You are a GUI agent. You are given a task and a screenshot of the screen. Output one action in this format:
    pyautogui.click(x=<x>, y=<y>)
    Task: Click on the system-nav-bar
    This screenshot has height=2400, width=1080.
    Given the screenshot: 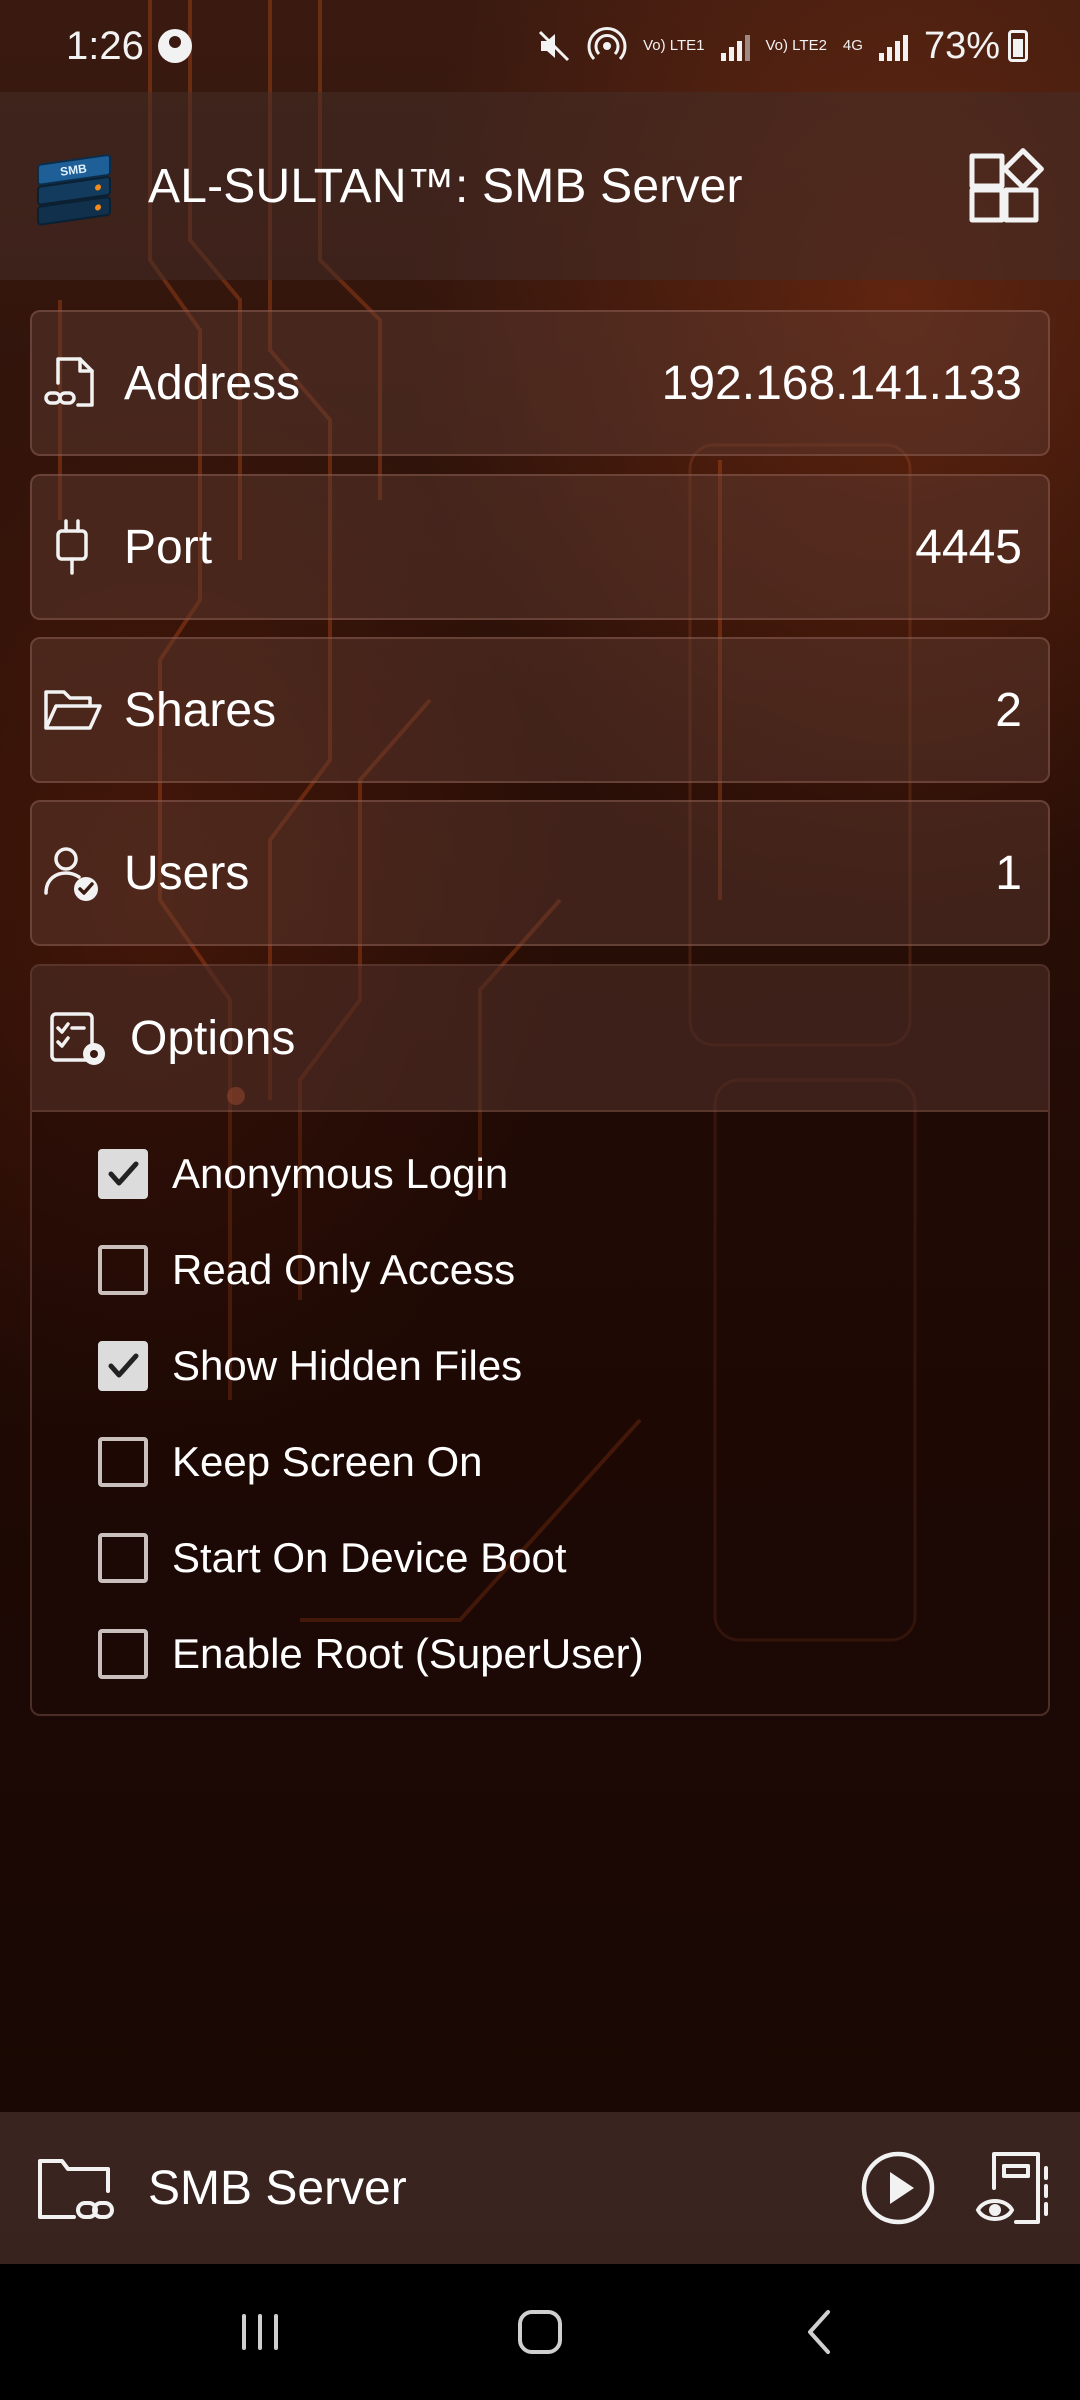 What is the action you would take?
    pyautogui.click(x=540, y=2332)
    